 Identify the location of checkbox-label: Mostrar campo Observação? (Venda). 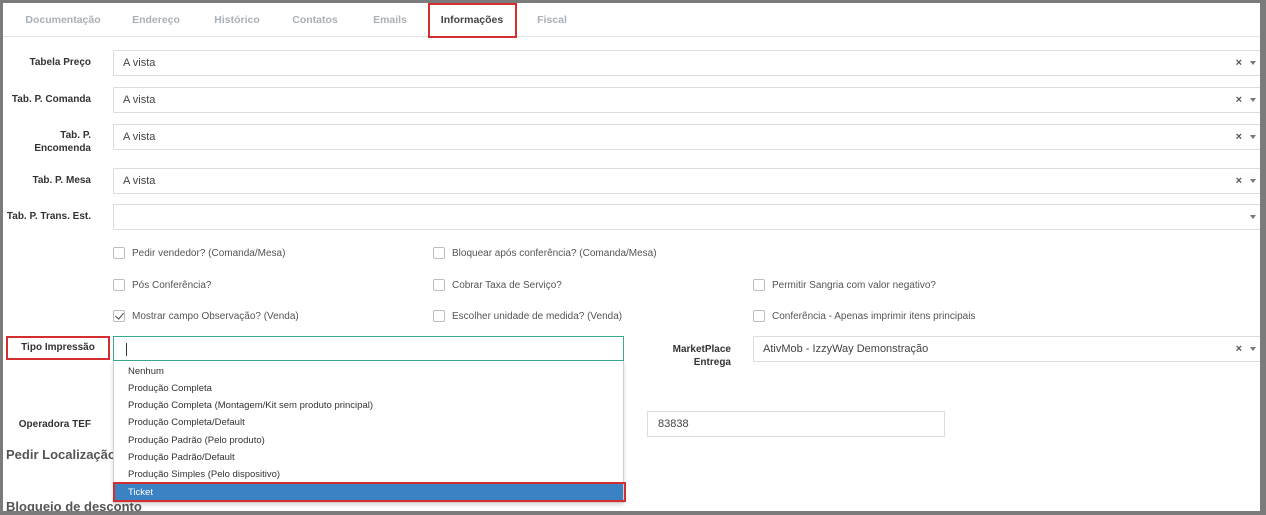
(215, 316).